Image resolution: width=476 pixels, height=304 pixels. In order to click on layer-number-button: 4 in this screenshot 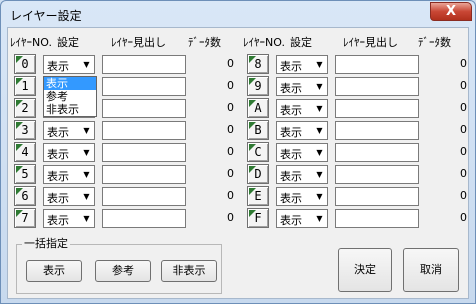, I will do `click(25, 152)`.